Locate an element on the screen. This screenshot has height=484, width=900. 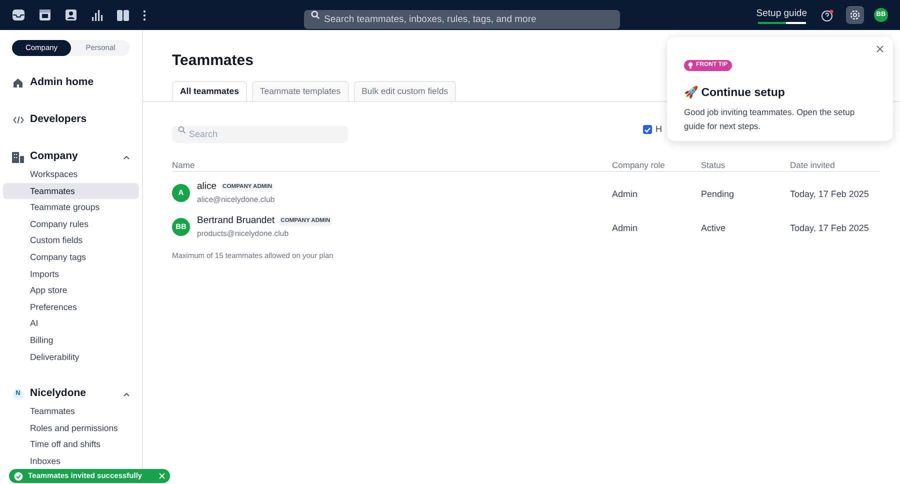
sidebar-item: Deliverability is located at coordinates (71, 357).